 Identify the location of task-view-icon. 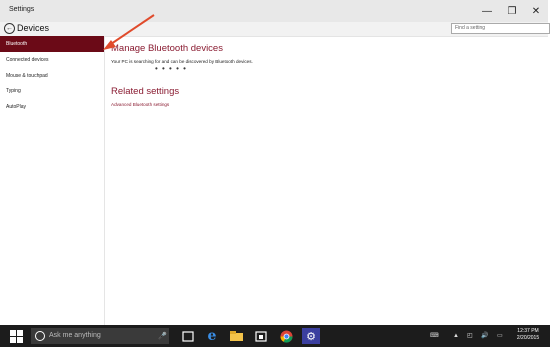
(188, 336).